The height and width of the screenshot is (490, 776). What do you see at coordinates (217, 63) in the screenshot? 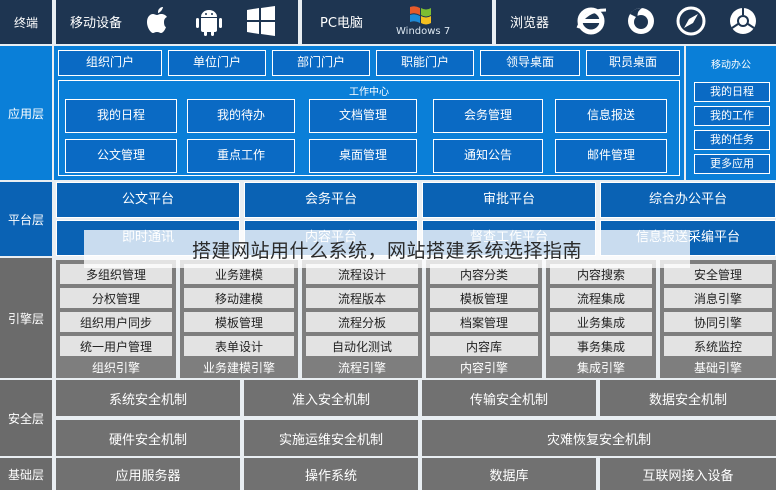
I see `portal-unit: 单位门户` at bounding box center [217, 63].